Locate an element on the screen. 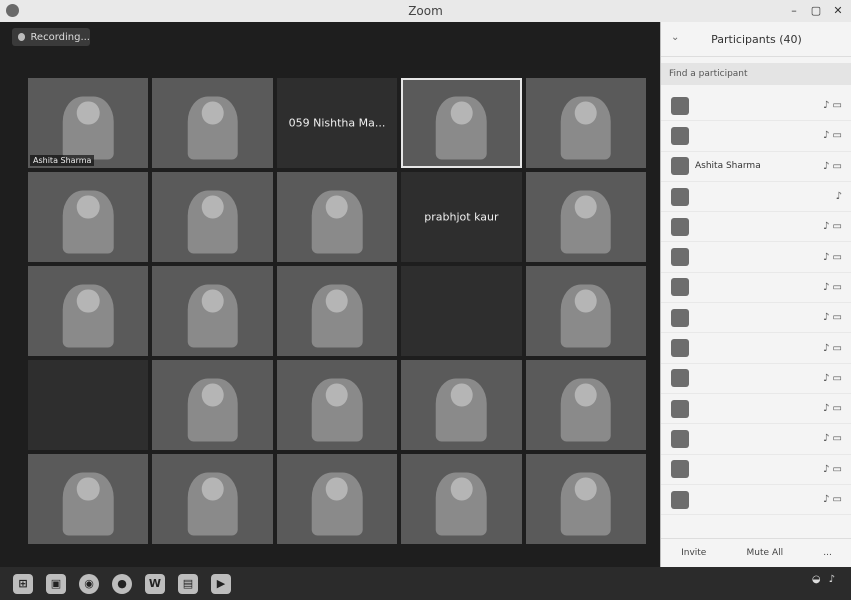 The height and width of the screenshot is (600, 851). title-bar: Zoom – ▢ ✕ is located at coordinates (425, 11).